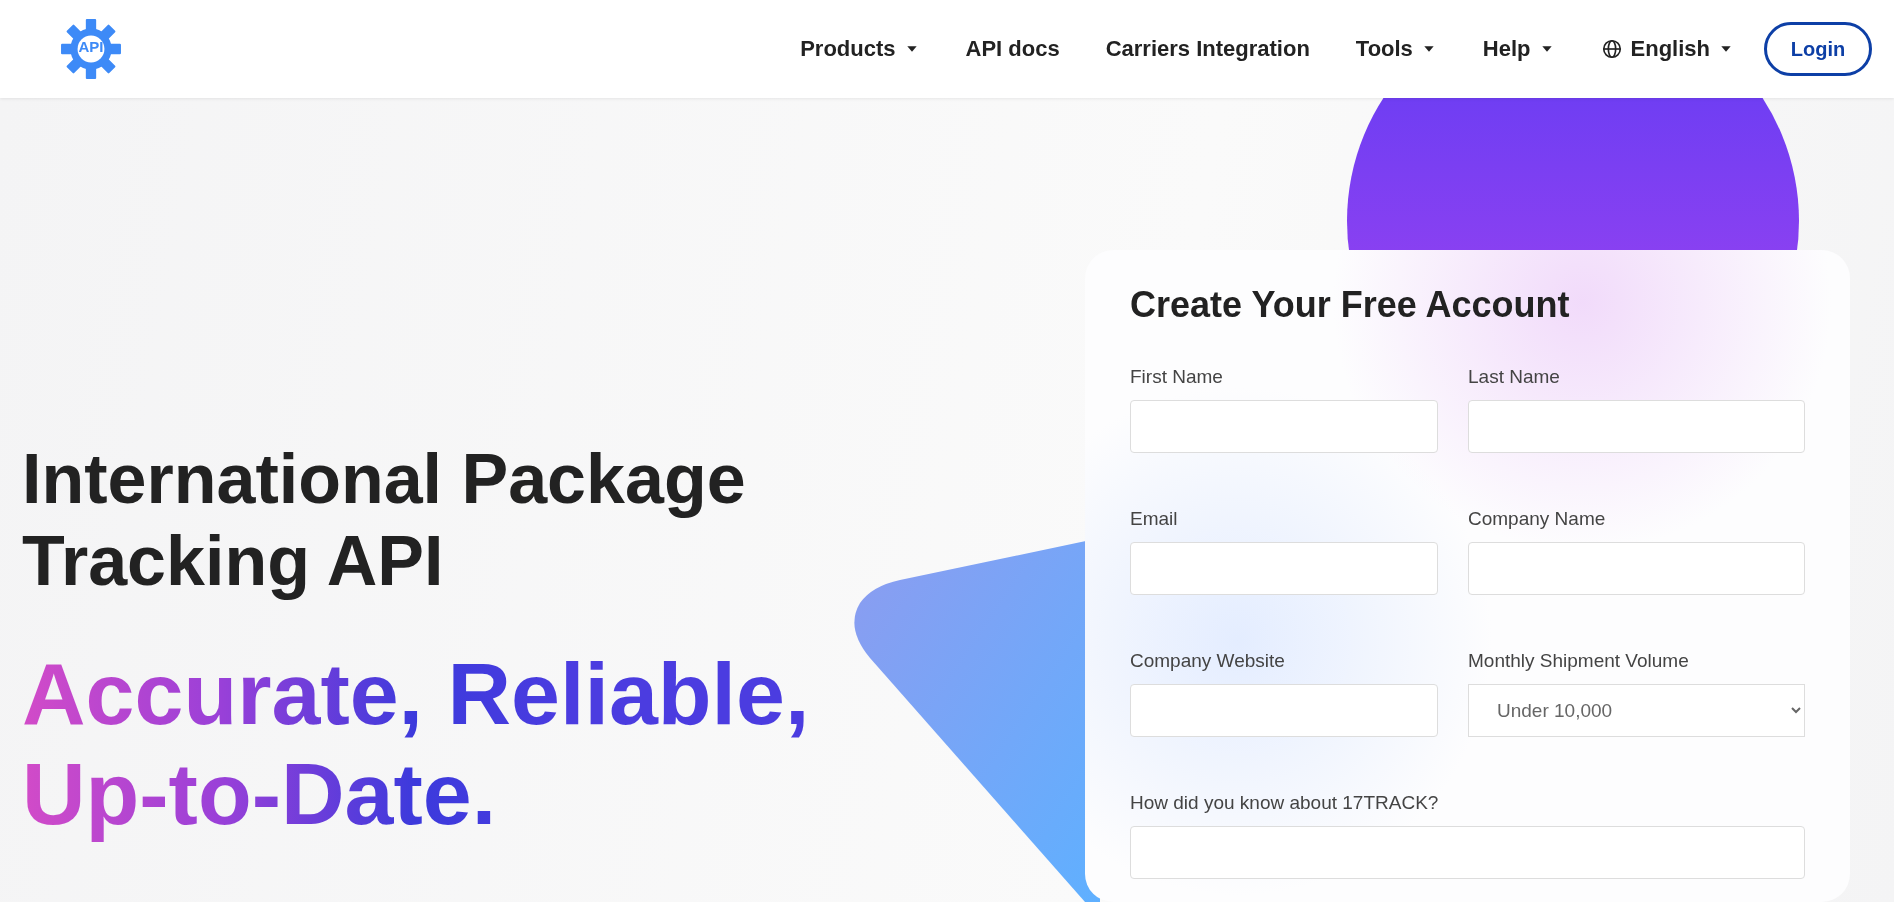  Describe the element at coordinates (1537, 519) in the screenshot. I see `field-label: Company Name` at that location.